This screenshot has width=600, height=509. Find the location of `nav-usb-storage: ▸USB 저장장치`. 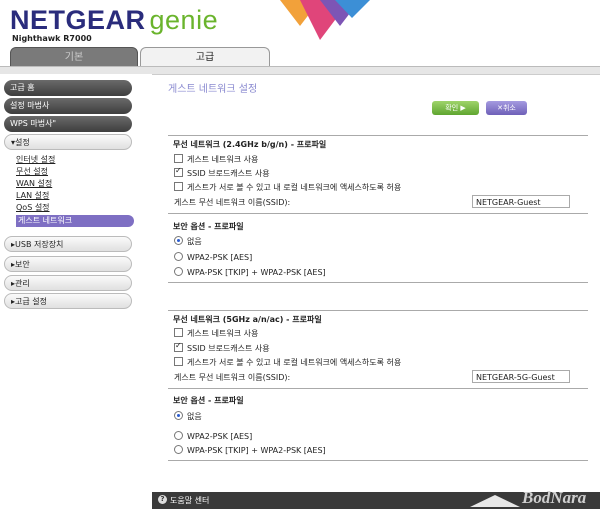

nav-usb-storage: ▸USB 저장장치 is located at coordinates (68, 244).